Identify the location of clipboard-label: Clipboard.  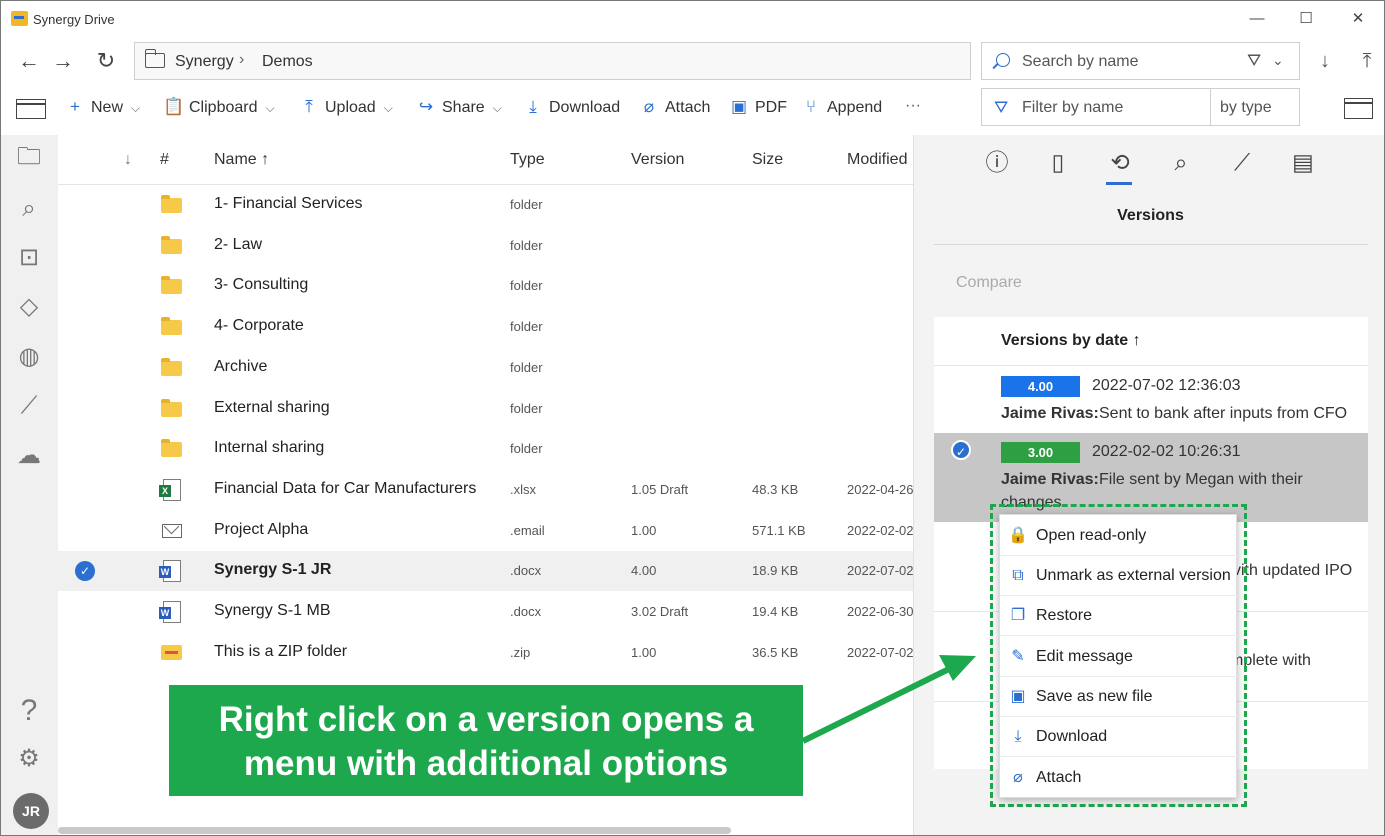
(223, 107).